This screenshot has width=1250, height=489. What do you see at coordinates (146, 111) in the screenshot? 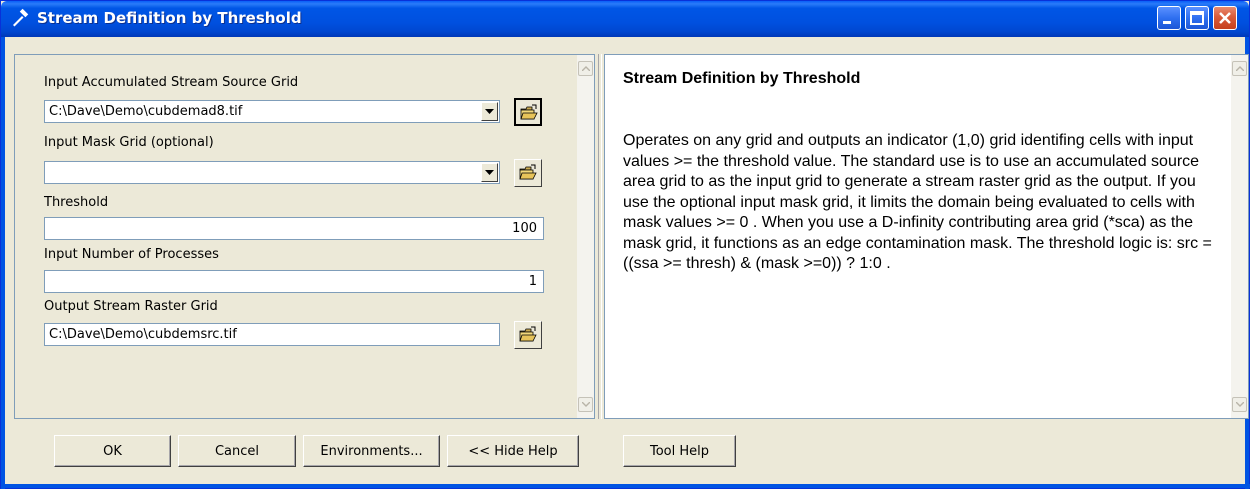
I see `source-grid-value: C:\Dave\Demo\cubdemad8.tif` at bounding box center [146, 111].